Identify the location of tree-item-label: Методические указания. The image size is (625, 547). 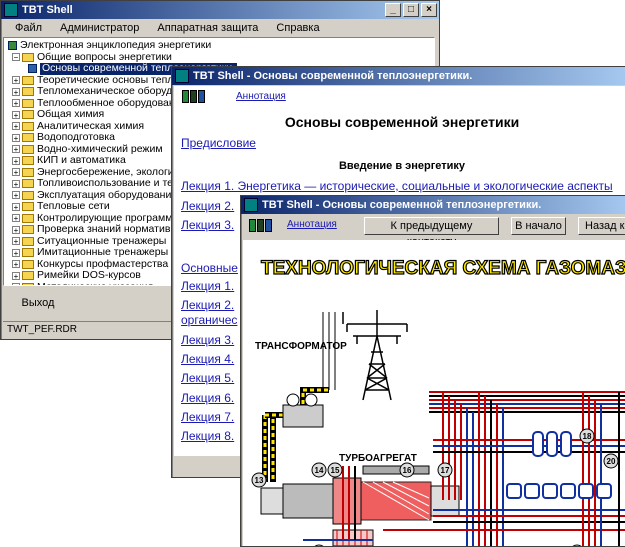
(95, 283).